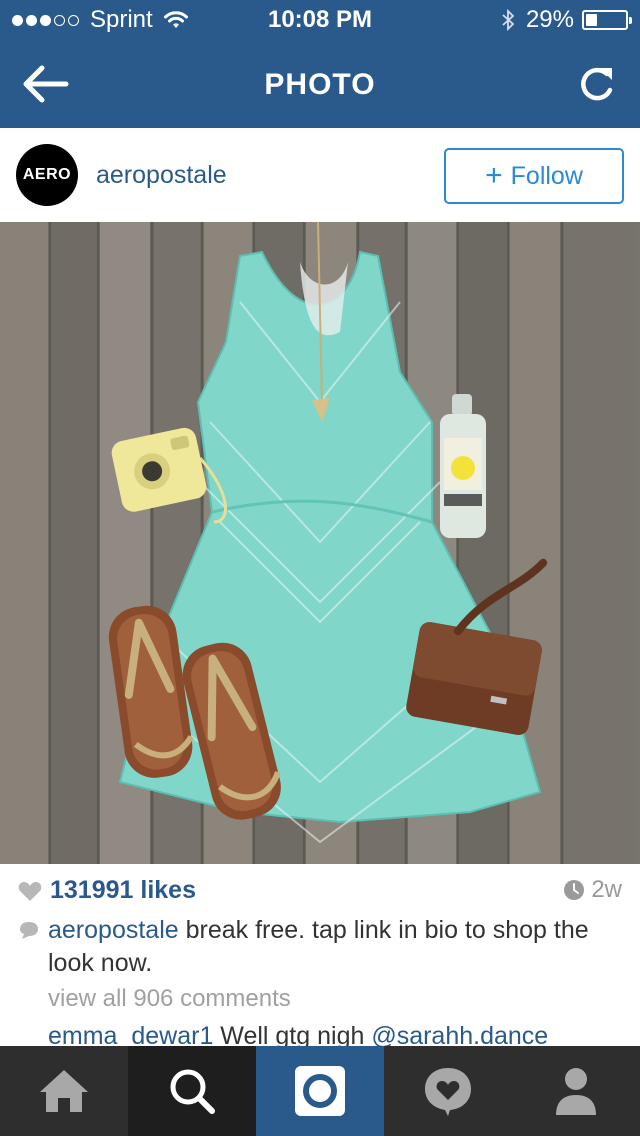  I want to click on view-all-comments-link: view all 906 comments, so click(169, 999).